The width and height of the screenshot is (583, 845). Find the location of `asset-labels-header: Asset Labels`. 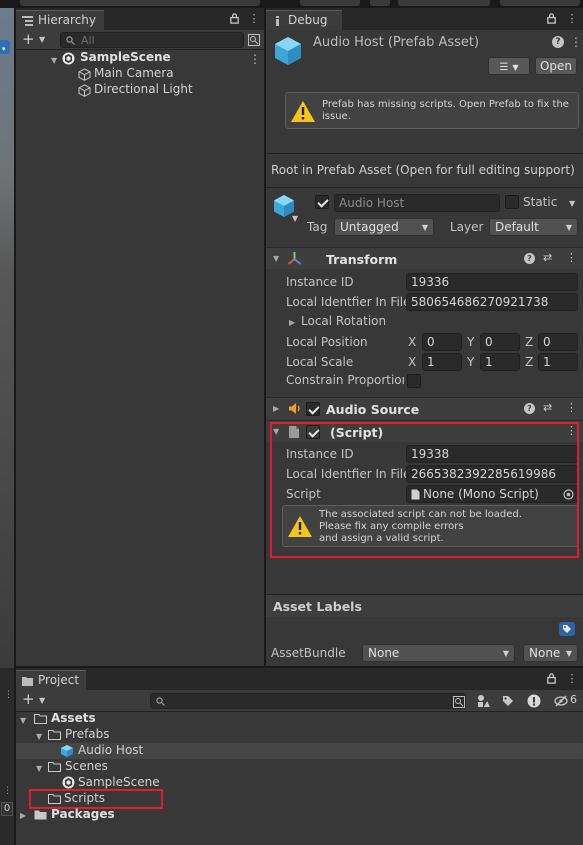

asset-labels-header: Asset Labels is located at coordinates (424, 606).